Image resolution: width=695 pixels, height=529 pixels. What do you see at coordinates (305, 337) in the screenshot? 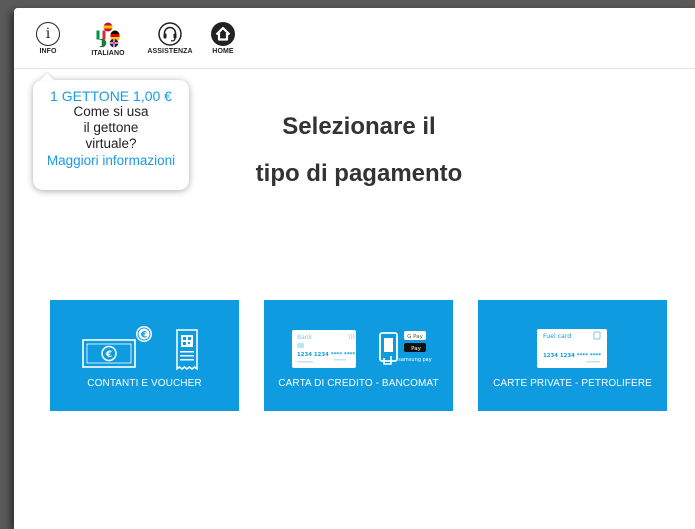
I see `card-bank-text: Bank` at bounding box center [305, 337].